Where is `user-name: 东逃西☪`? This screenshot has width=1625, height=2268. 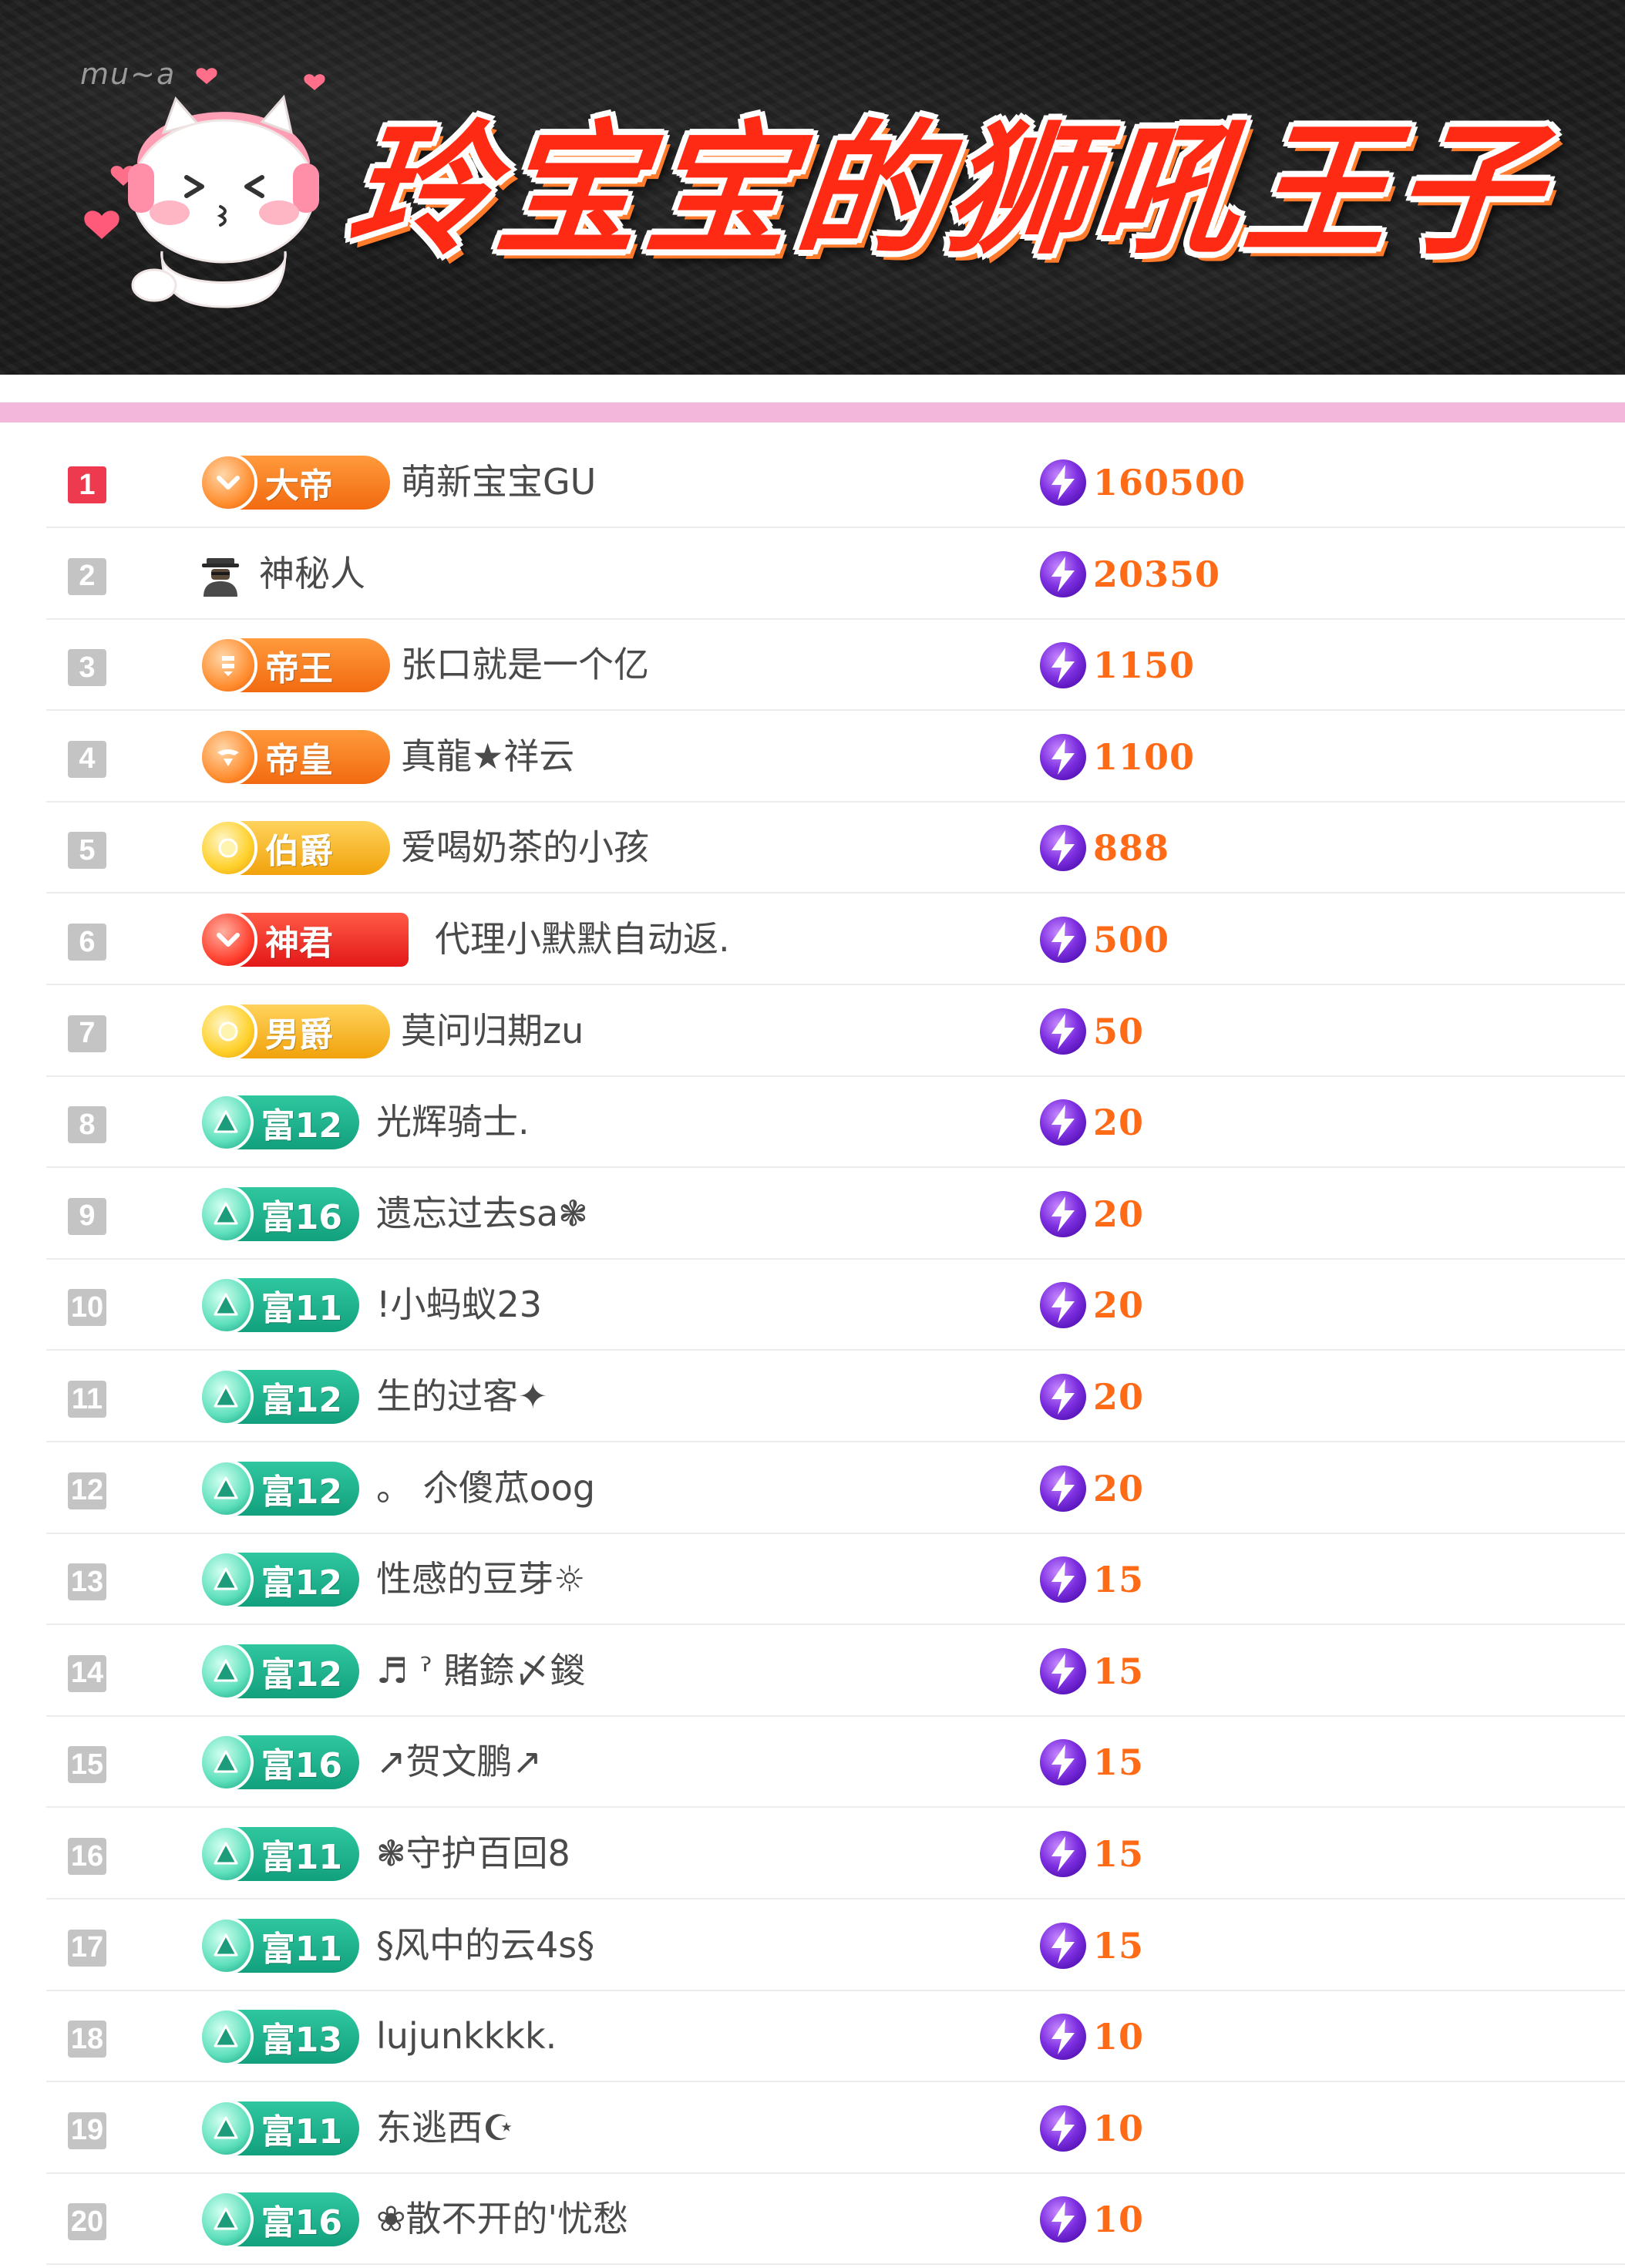
user-name: 东逃西☪ is located at coordinates (445, 2127).